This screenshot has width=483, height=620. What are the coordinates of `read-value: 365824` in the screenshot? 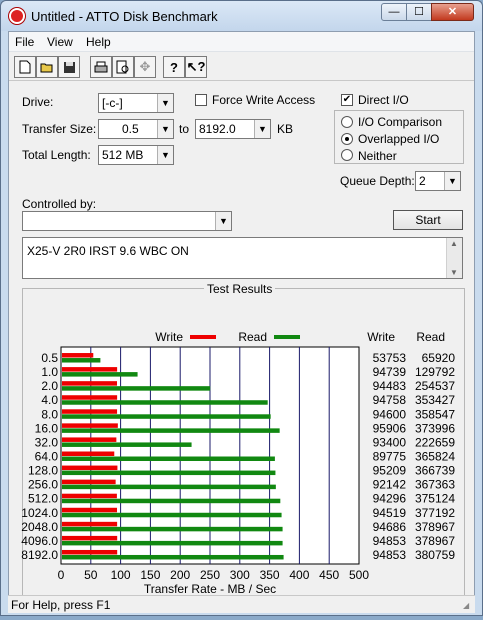 It's located at (435, 457).